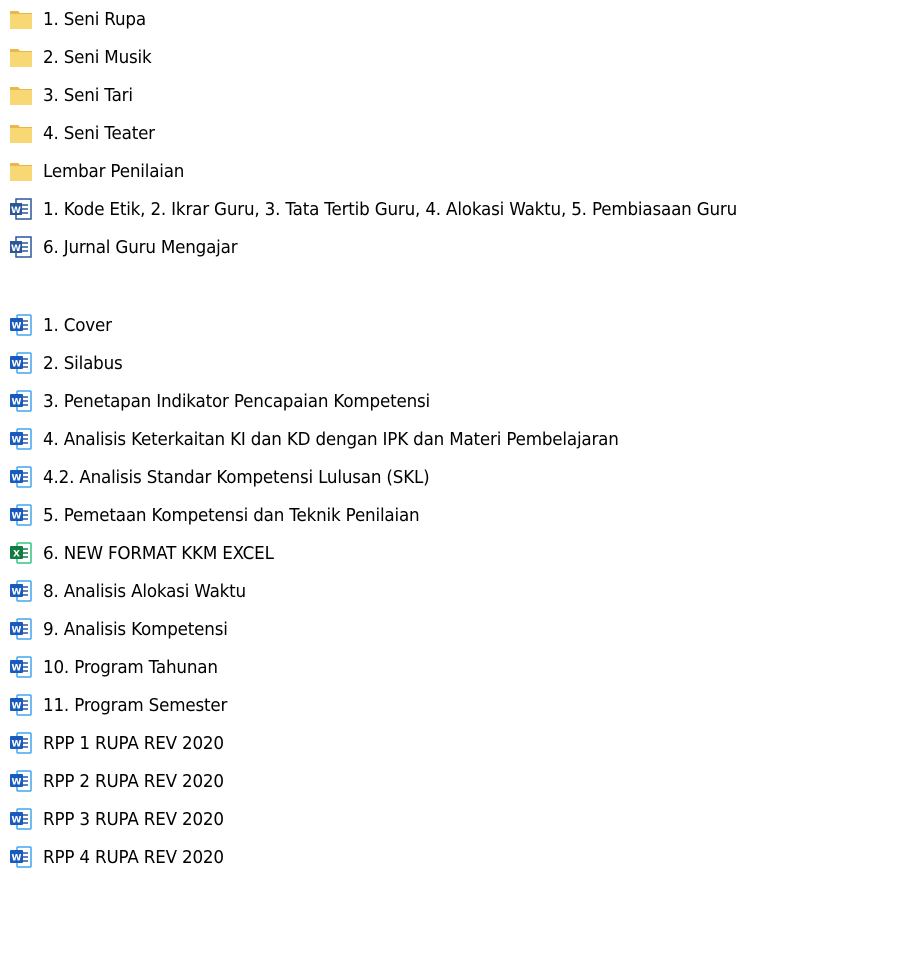  I want to click on file-item: W 6. Jurnal Guru Mengajar, so click(126, 247).